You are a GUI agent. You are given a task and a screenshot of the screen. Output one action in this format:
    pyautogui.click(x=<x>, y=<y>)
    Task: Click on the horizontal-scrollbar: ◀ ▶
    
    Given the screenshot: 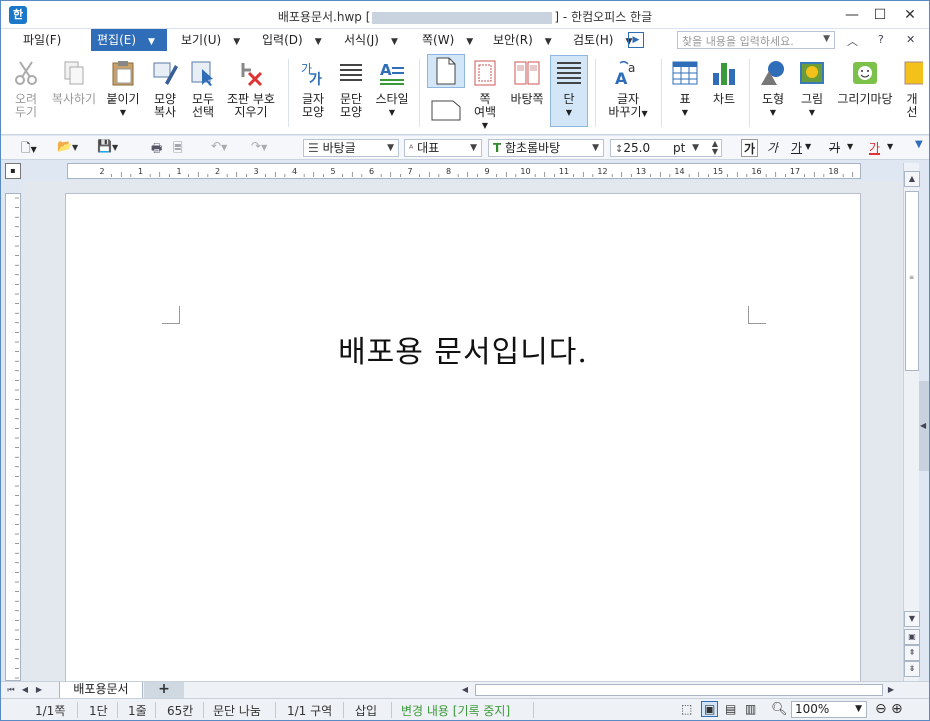 What is the action you would take?
    pyautogui.click(x=543, y=690)
    